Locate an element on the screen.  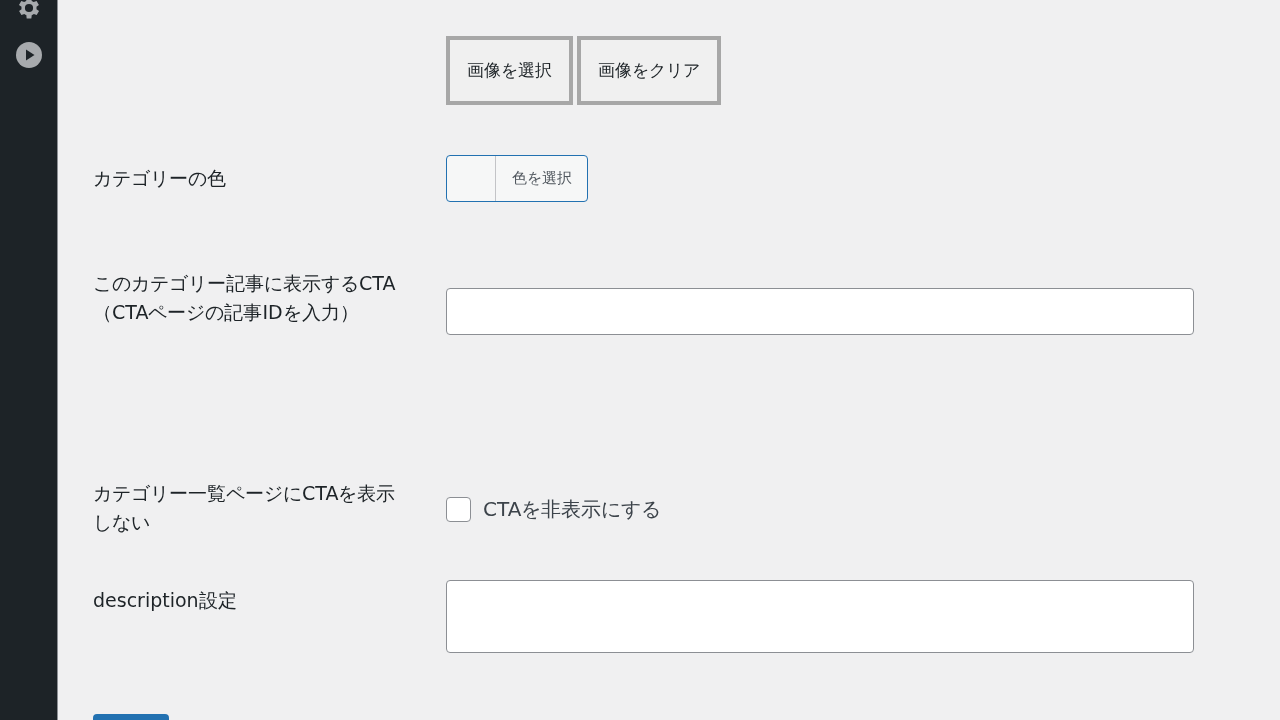
field-label: カテゴリー一覧ページにCTAを表示しない is located at coordinates (245, 508).